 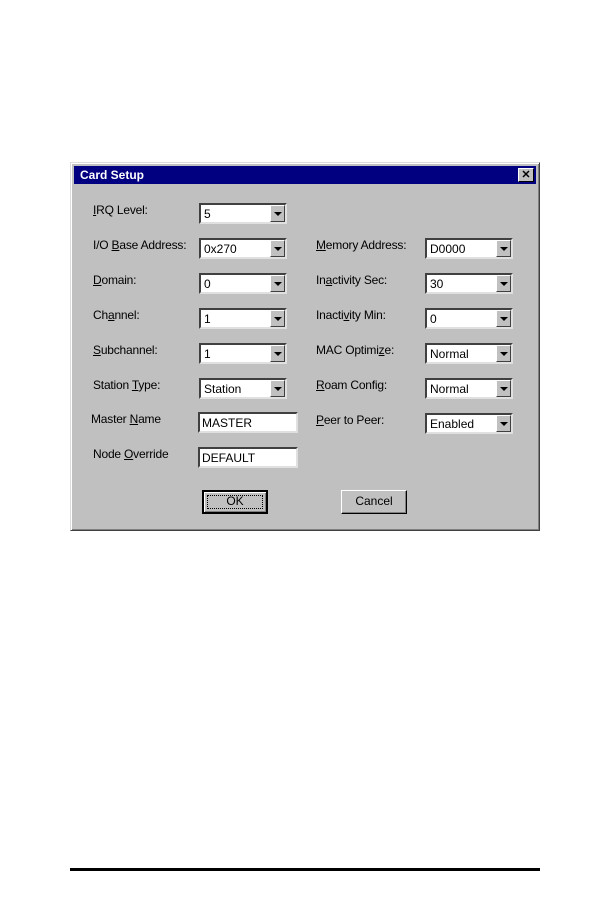 What do you see at coordinates (355, 350) in the screenshot?
I see `mac-optimize-label: MAC Optimize:` at bounding box center [355, 350].